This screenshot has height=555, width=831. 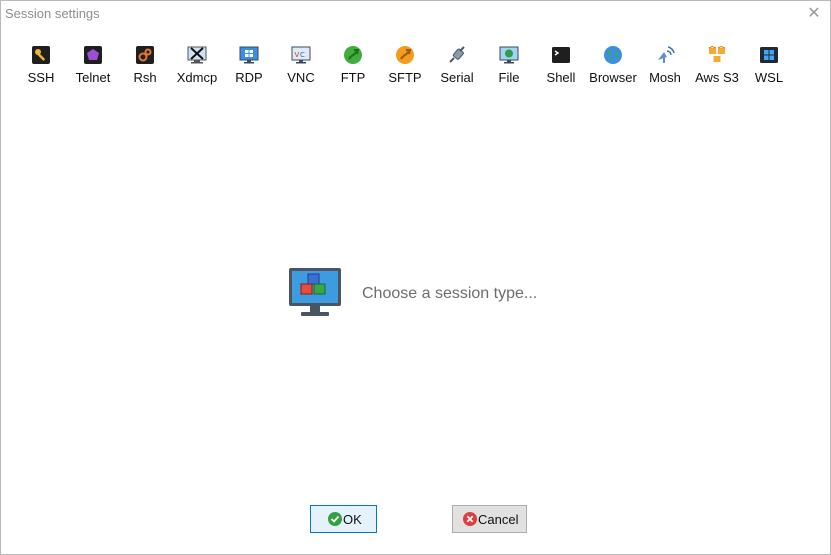 What do you see at coordinates (717, 53) in the screenshot?
I see `aws-s3-icon` at bounding box center [717, 53].